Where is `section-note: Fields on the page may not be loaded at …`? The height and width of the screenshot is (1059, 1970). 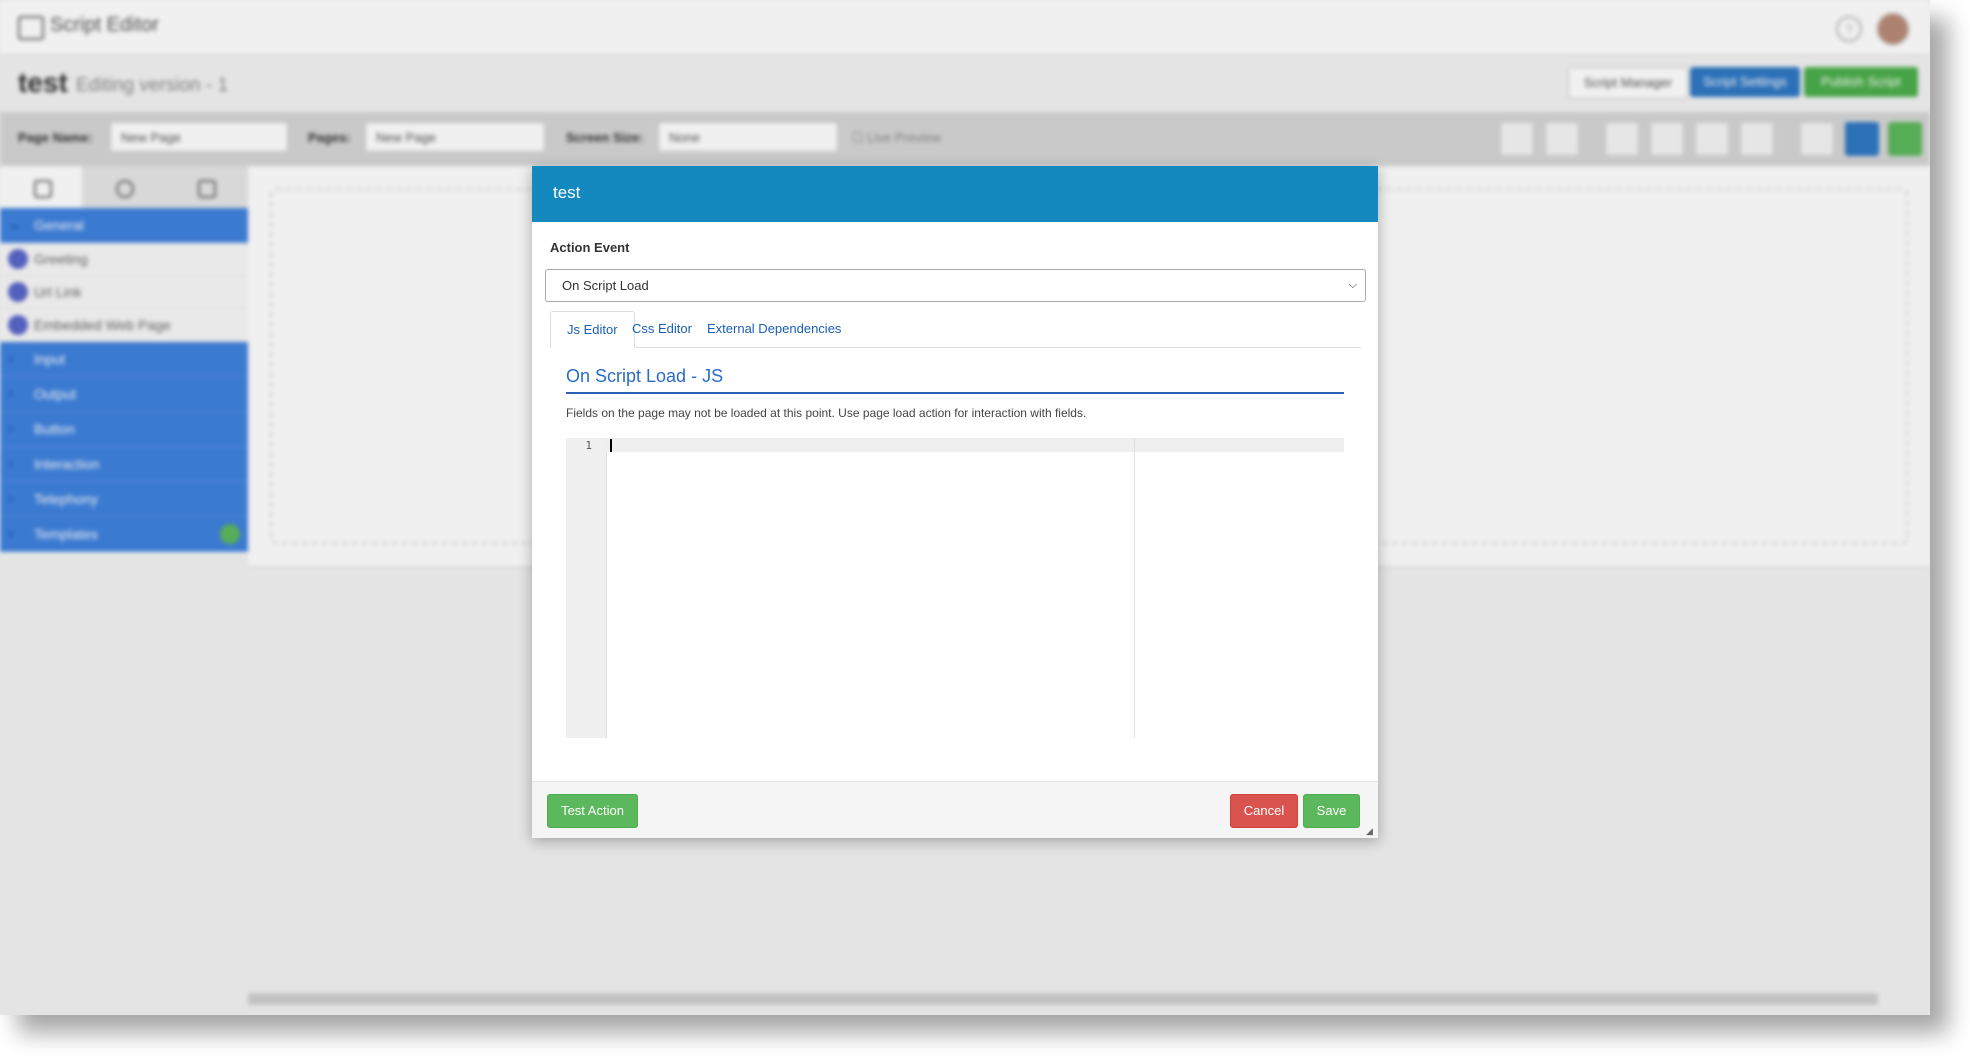
section-note: Fields on the page may not be loaded at … is located at coordinates (826, 413).